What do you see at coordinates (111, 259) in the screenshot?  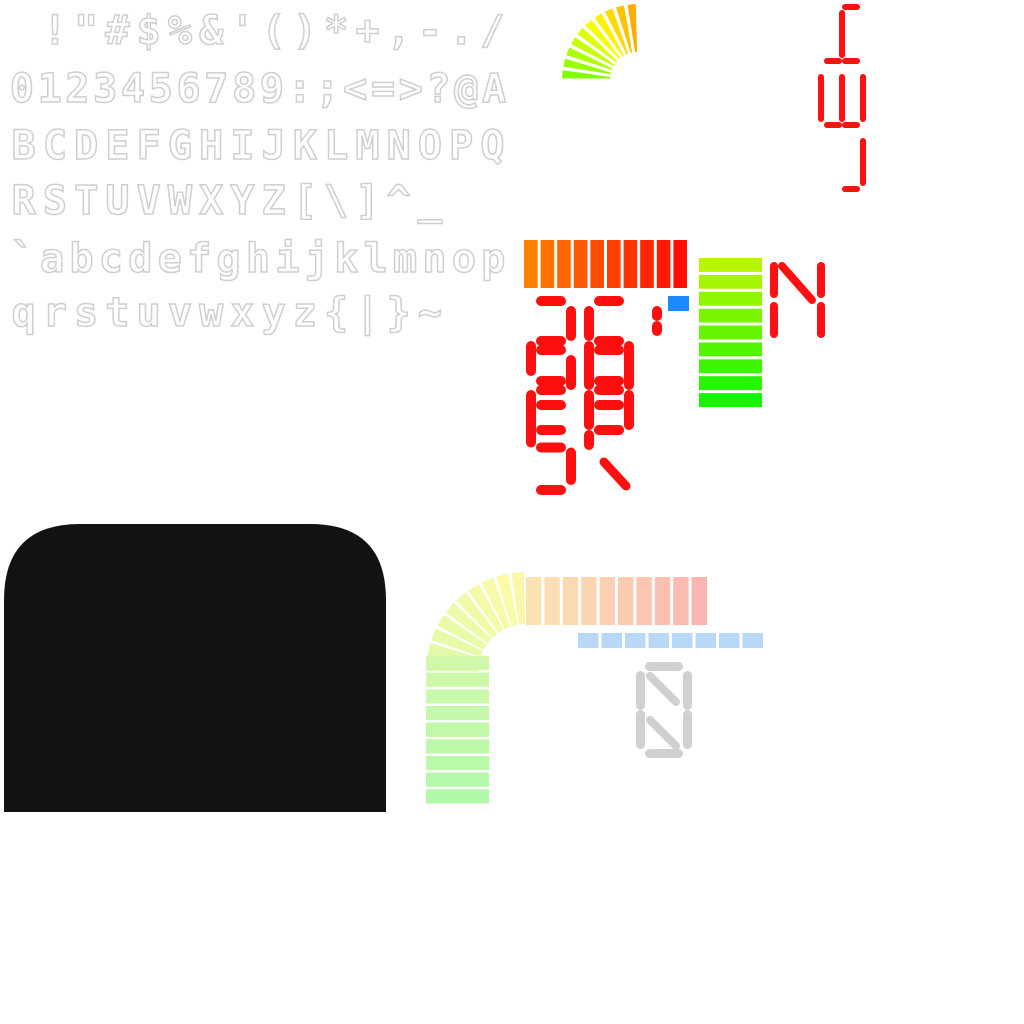 I see `font-glyph: c` at bounding box center [111, 259].